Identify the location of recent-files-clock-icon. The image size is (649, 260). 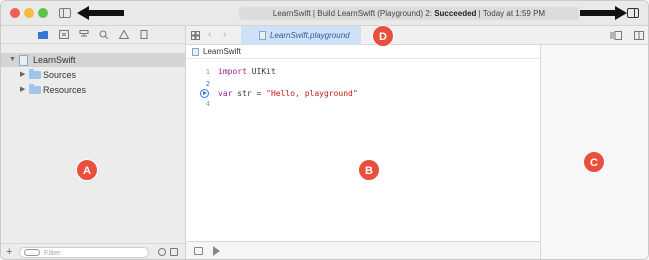
(162, 252).